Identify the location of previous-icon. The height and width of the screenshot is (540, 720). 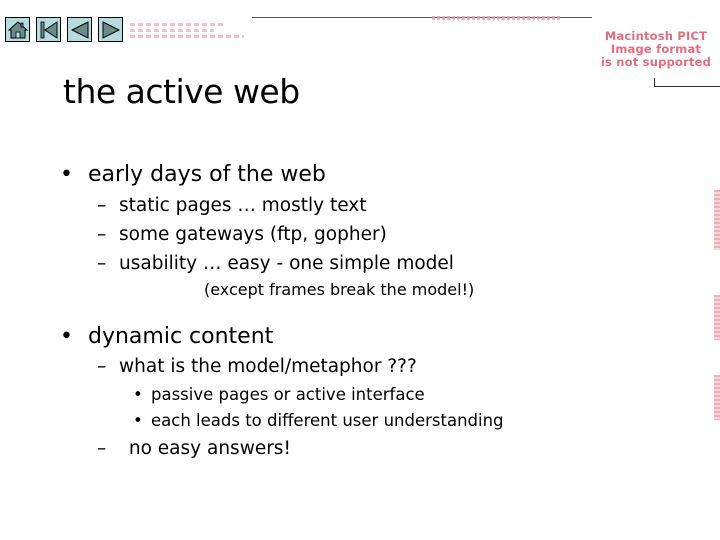
(79, 29).